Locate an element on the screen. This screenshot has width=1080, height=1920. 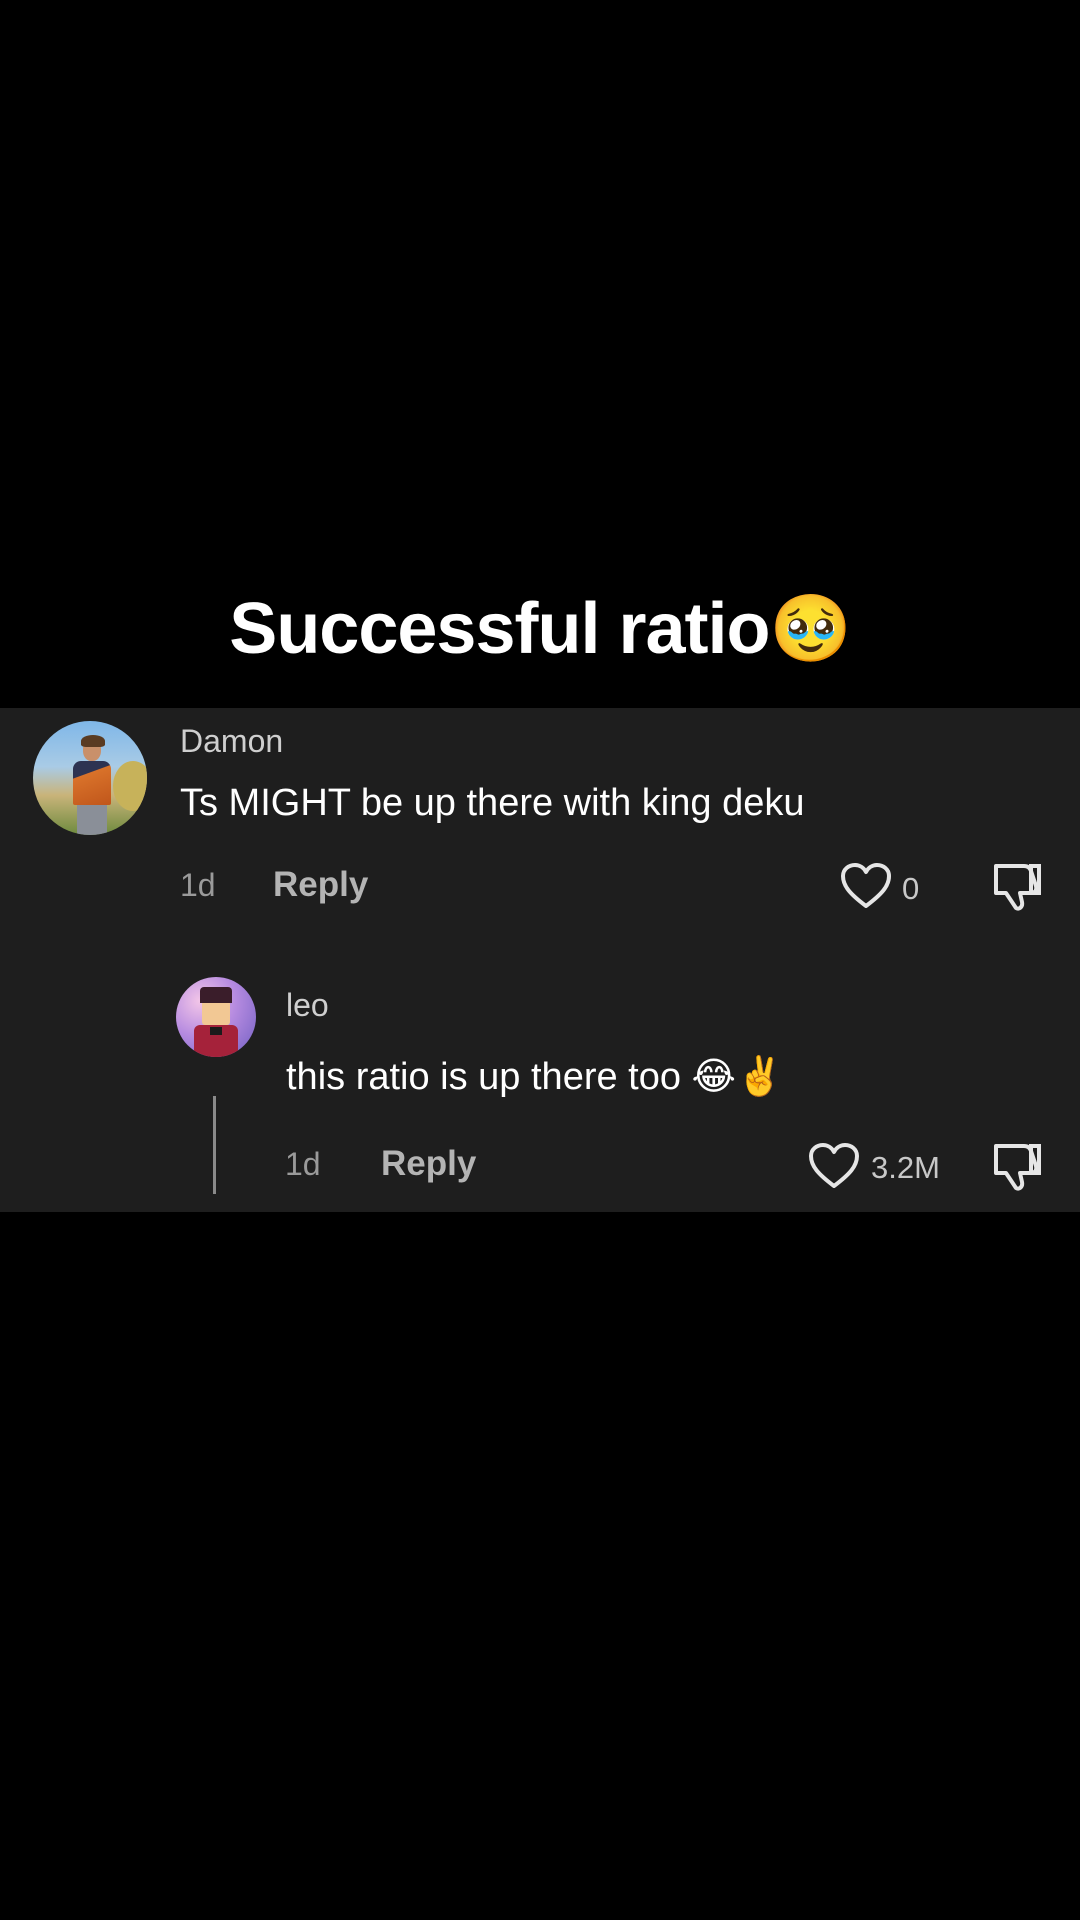
comment-username: leo is located at coordinates (307, 1005).